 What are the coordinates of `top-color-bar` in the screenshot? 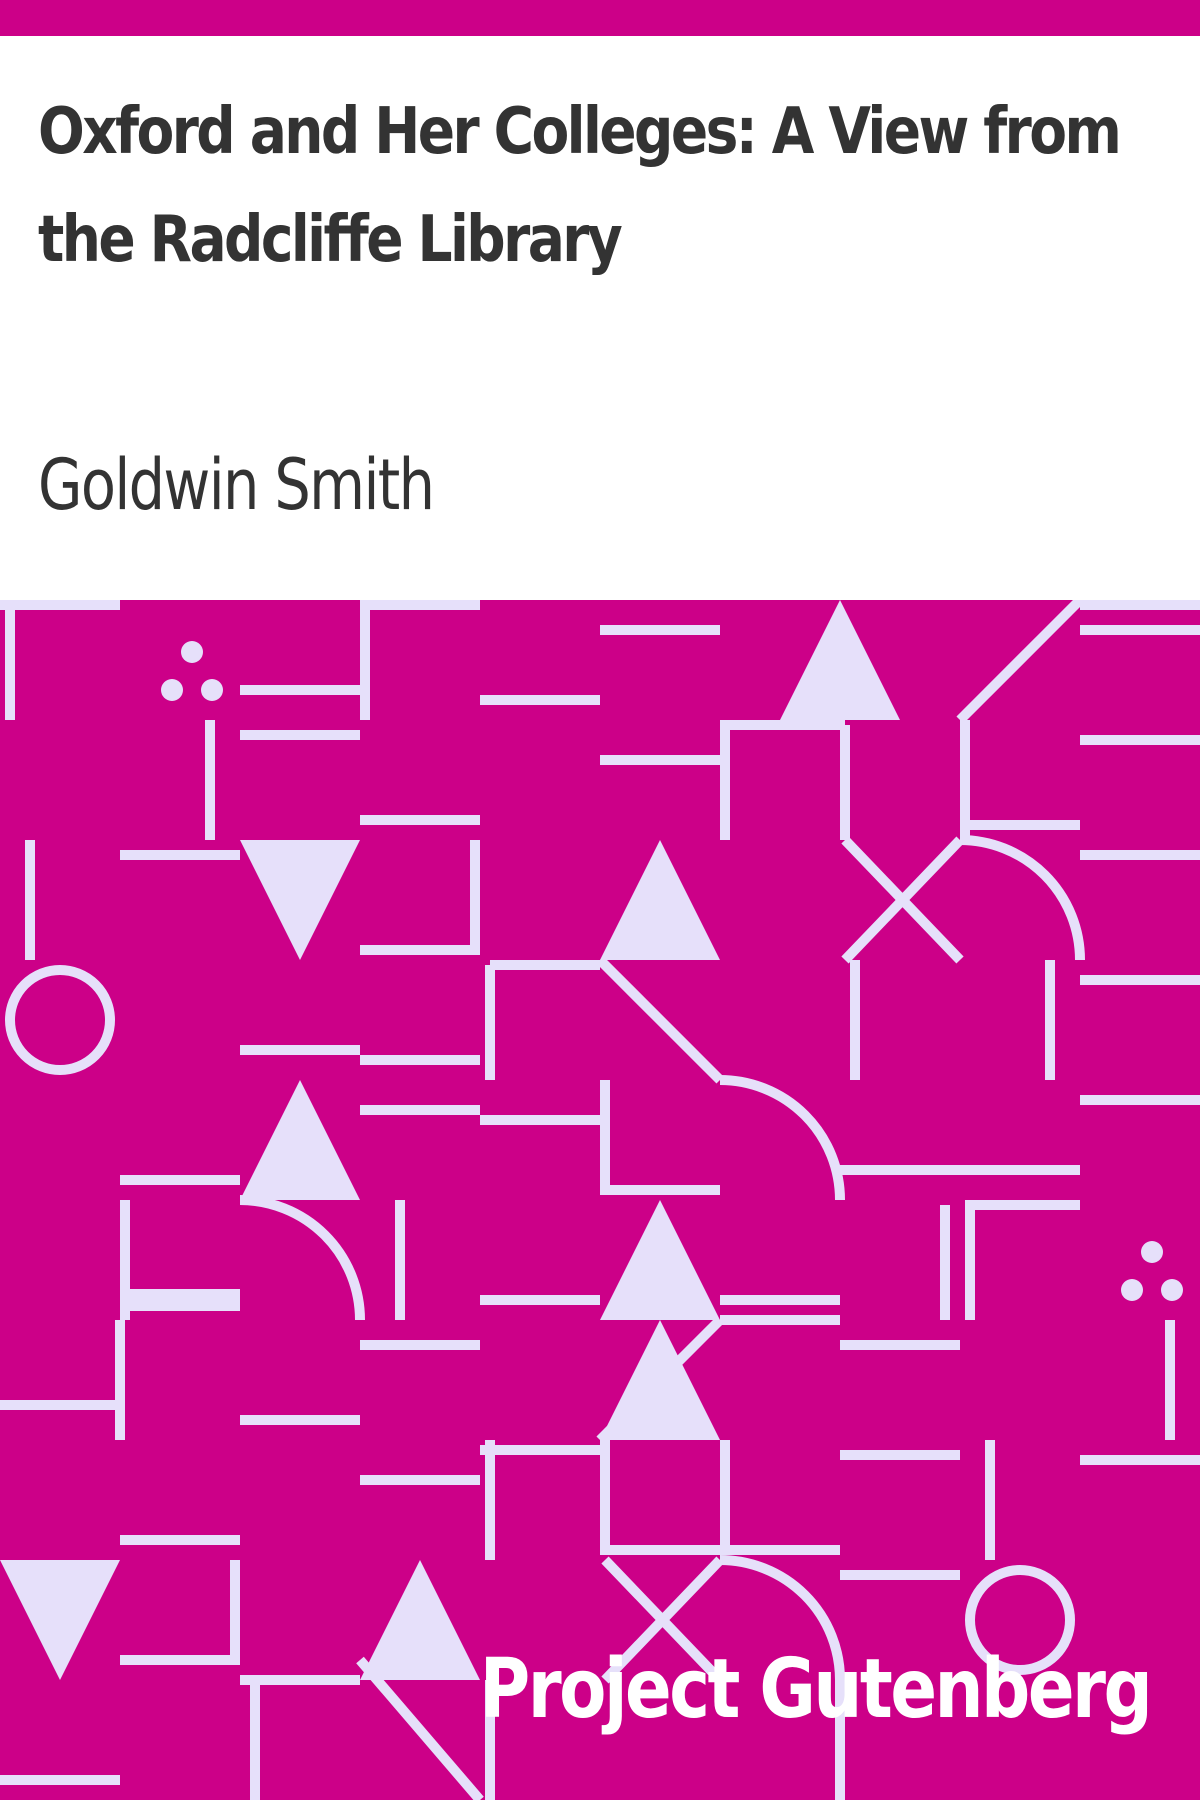 It's located at (600, 18).